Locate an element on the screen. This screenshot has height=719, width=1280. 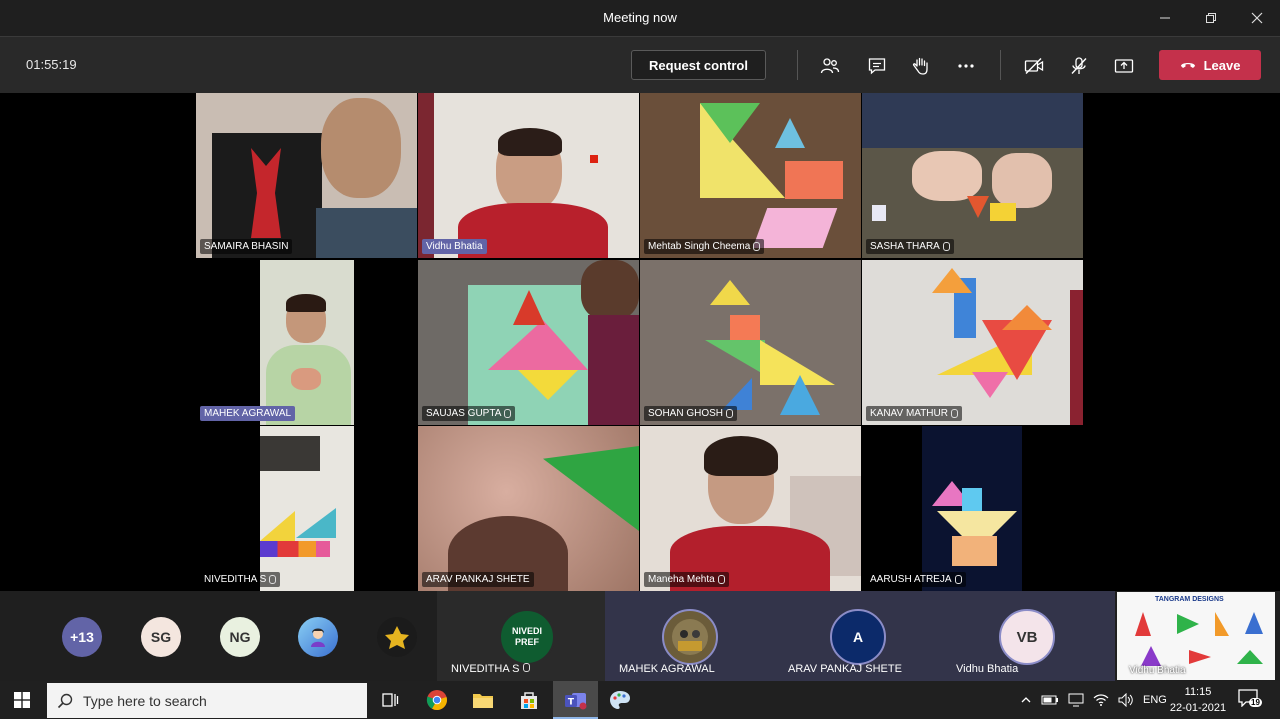
chrome-icon is located at coordinates (436, 700).